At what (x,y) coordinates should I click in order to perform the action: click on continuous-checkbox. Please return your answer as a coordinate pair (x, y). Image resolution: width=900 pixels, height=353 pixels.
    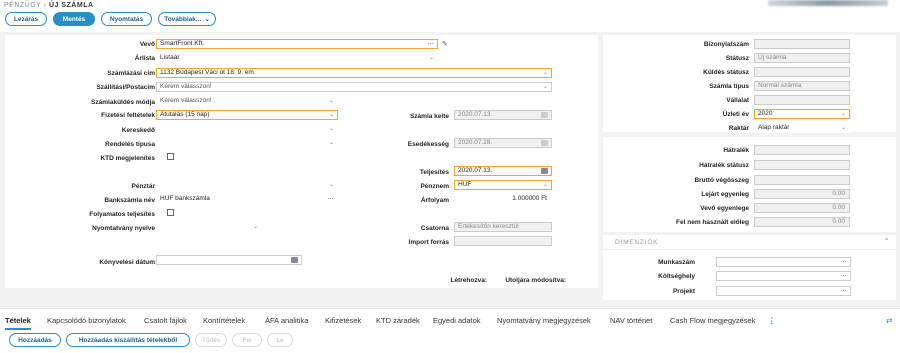
    Looking at the image, I should click on (170, 212).